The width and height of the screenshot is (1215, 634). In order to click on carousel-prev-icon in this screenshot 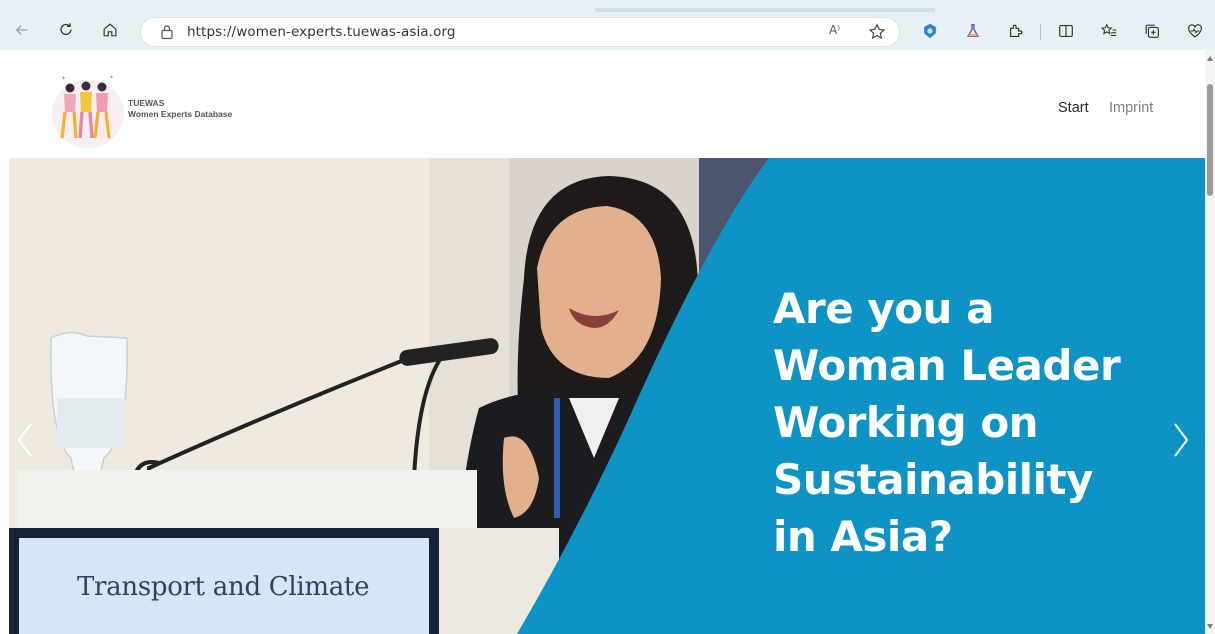, I will do `click(25, 440)`.